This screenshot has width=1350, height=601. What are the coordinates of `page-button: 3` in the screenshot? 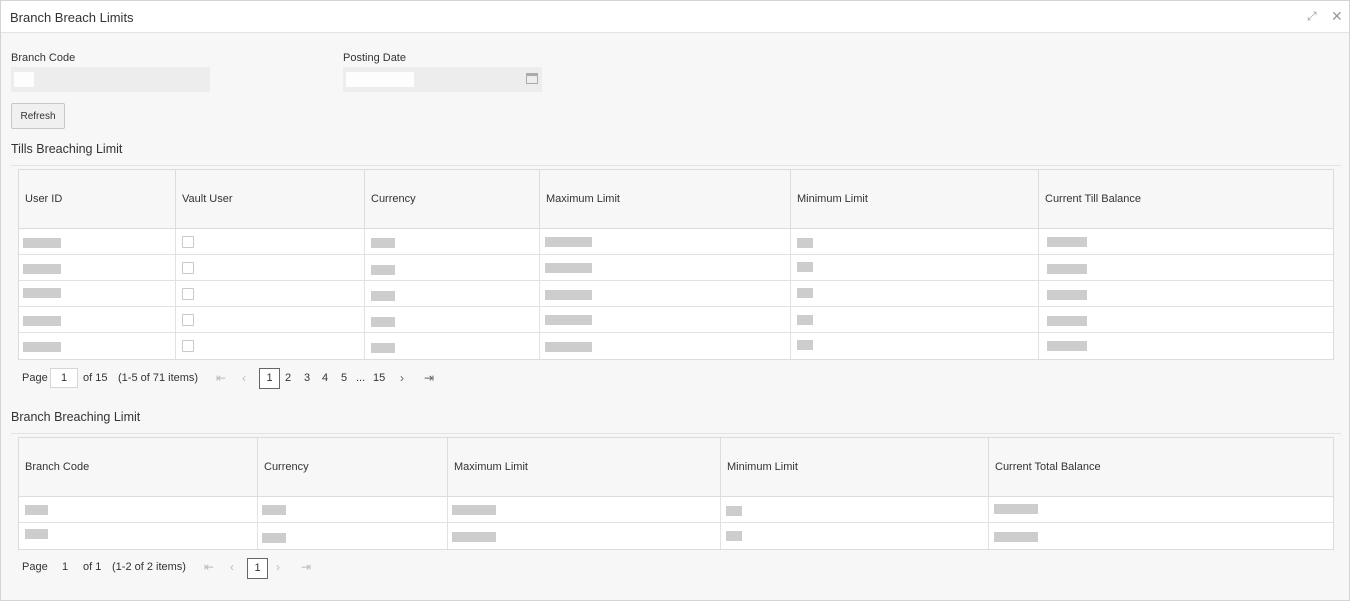 It's located at (307, 378).